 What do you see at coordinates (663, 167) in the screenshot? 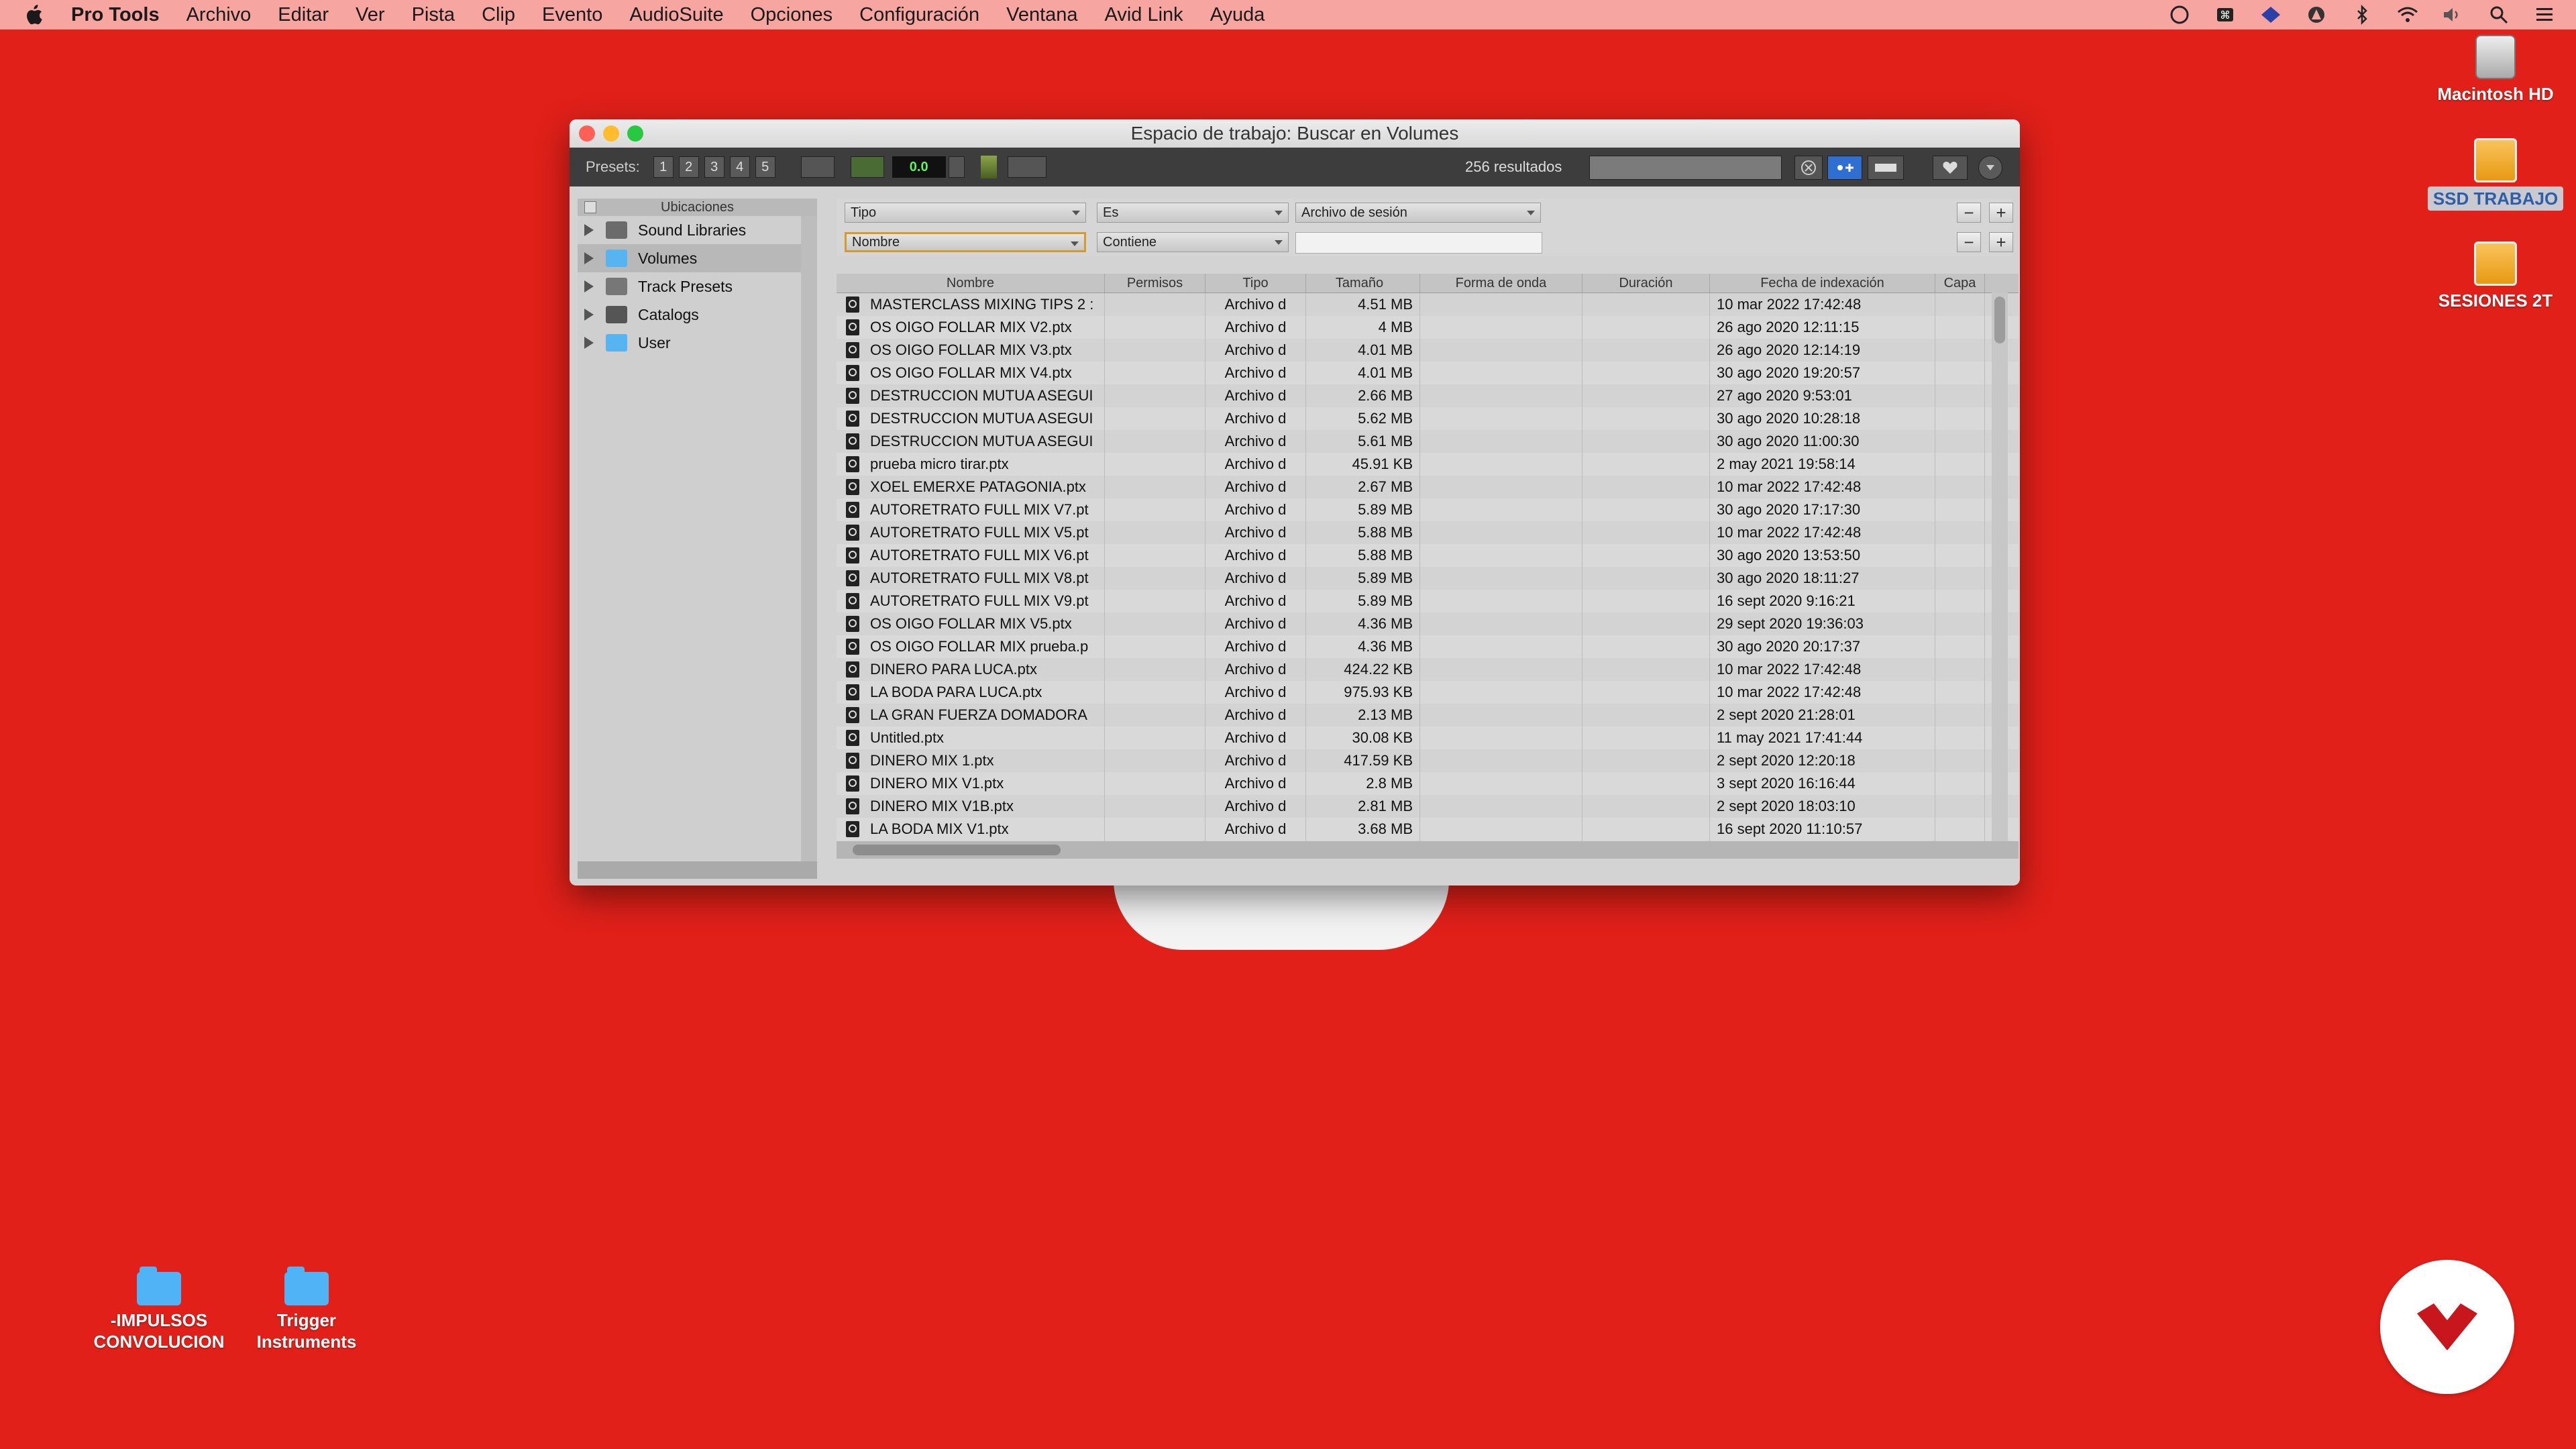
I see `preset-1-button: 1` at bounding box center [663, 167].